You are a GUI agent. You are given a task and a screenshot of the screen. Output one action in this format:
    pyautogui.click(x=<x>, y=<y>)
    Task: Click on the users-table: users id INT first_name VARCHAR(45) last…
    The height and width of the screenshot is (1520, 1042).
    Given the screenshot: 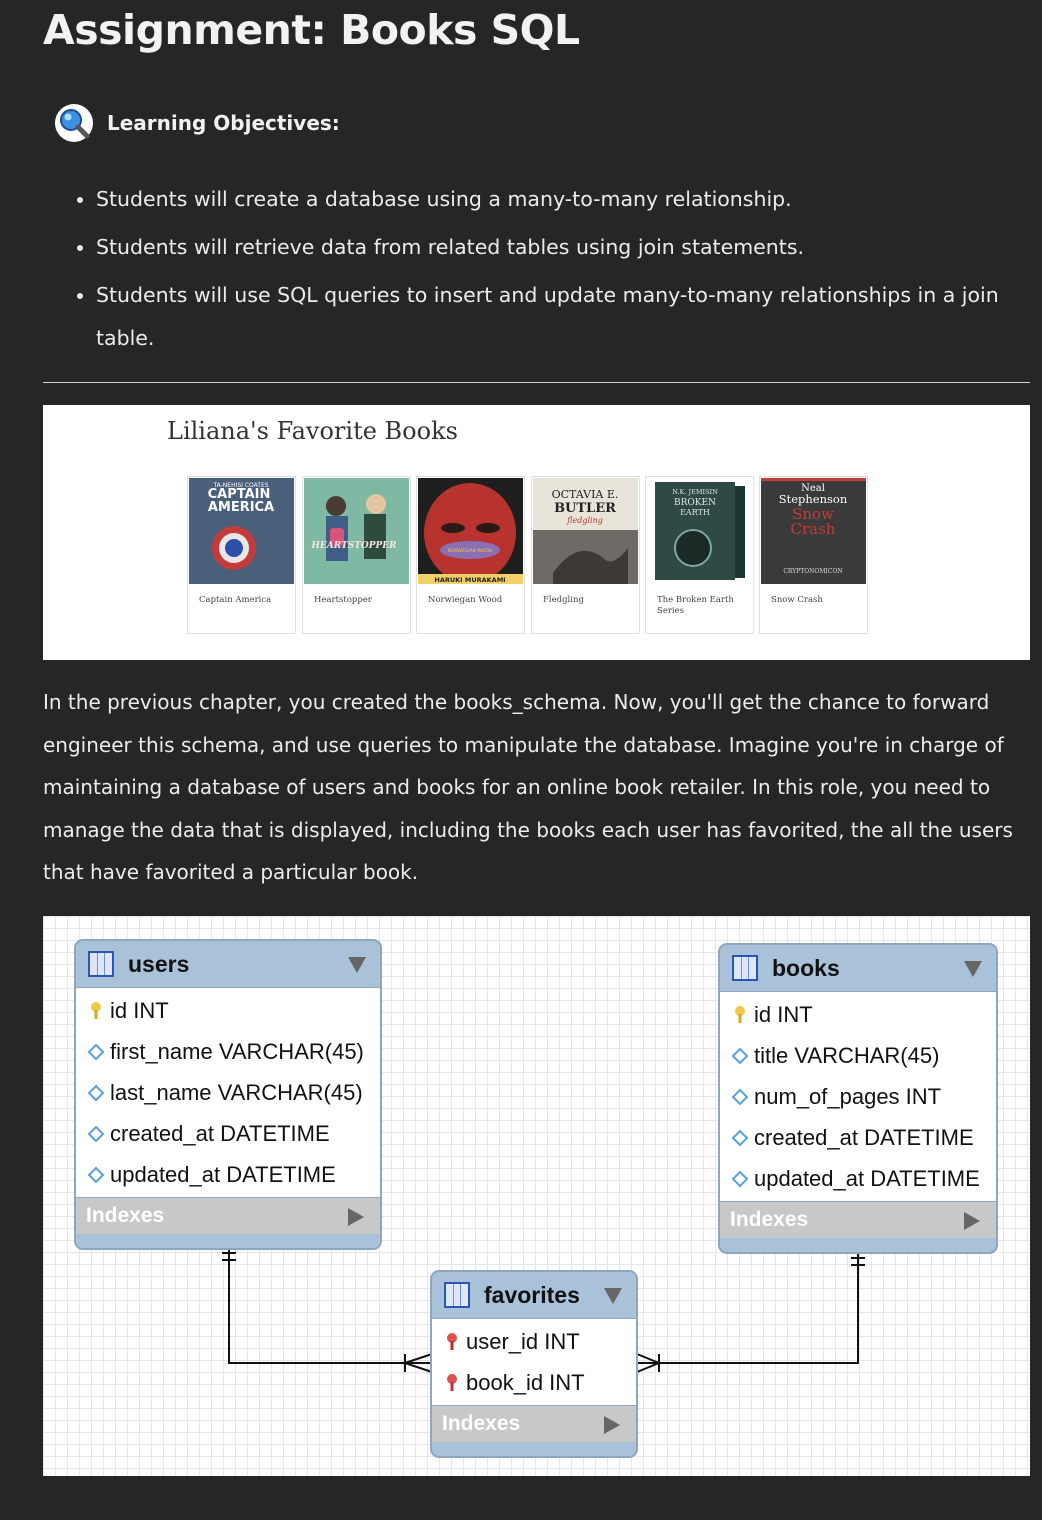 What is the action you would take?
    pyautogui.click(x=228, y=1094)
    